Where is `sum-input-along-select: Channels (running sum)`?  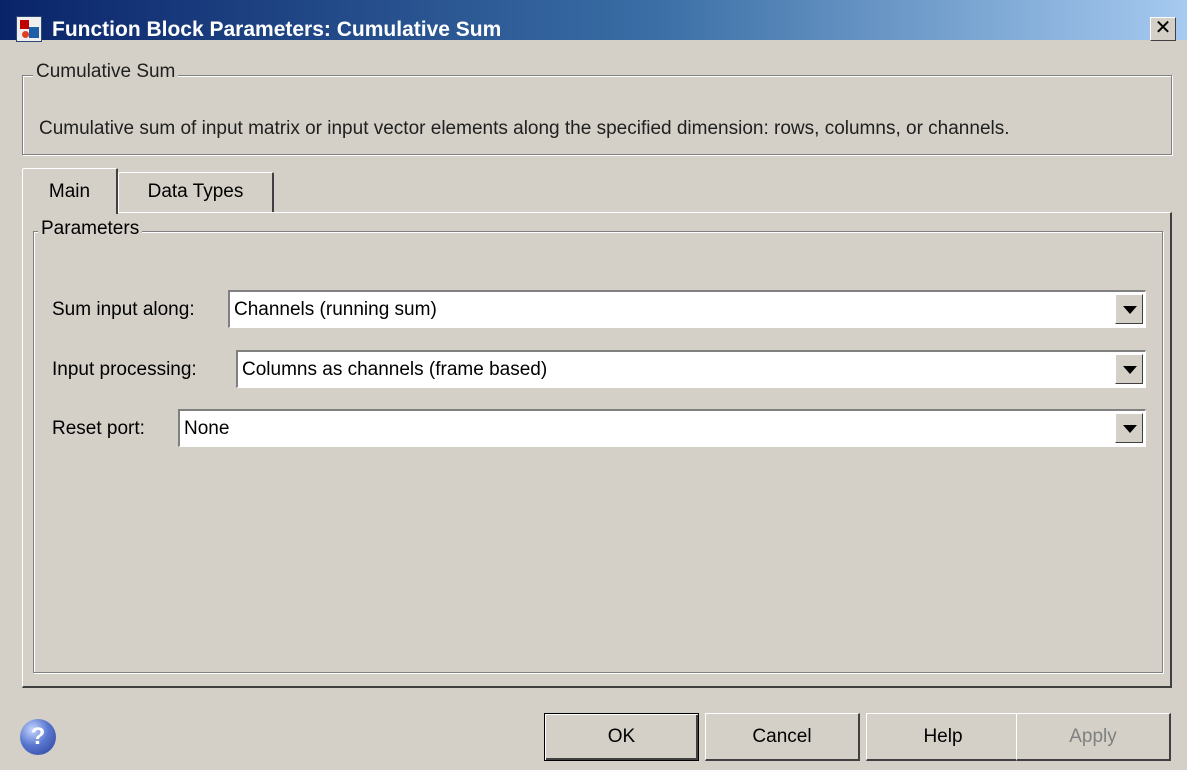 sum-input-along-select: Channels (running sum) is located at coordinates (687, 309).